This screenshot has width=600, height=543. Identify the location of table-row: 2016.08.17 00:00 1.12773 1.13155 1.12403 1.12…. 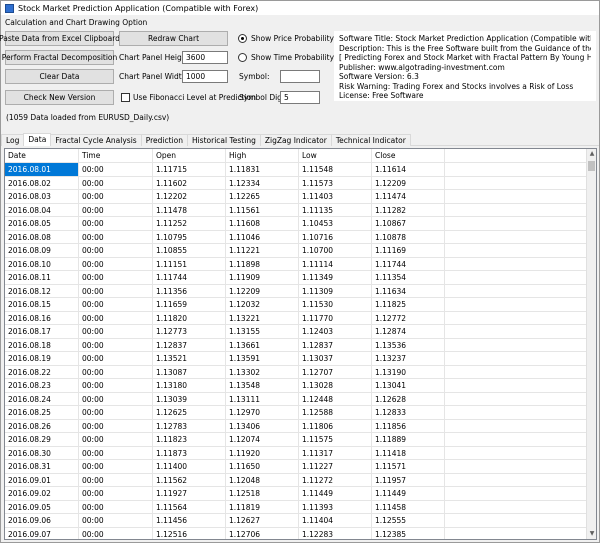
(296, 332).